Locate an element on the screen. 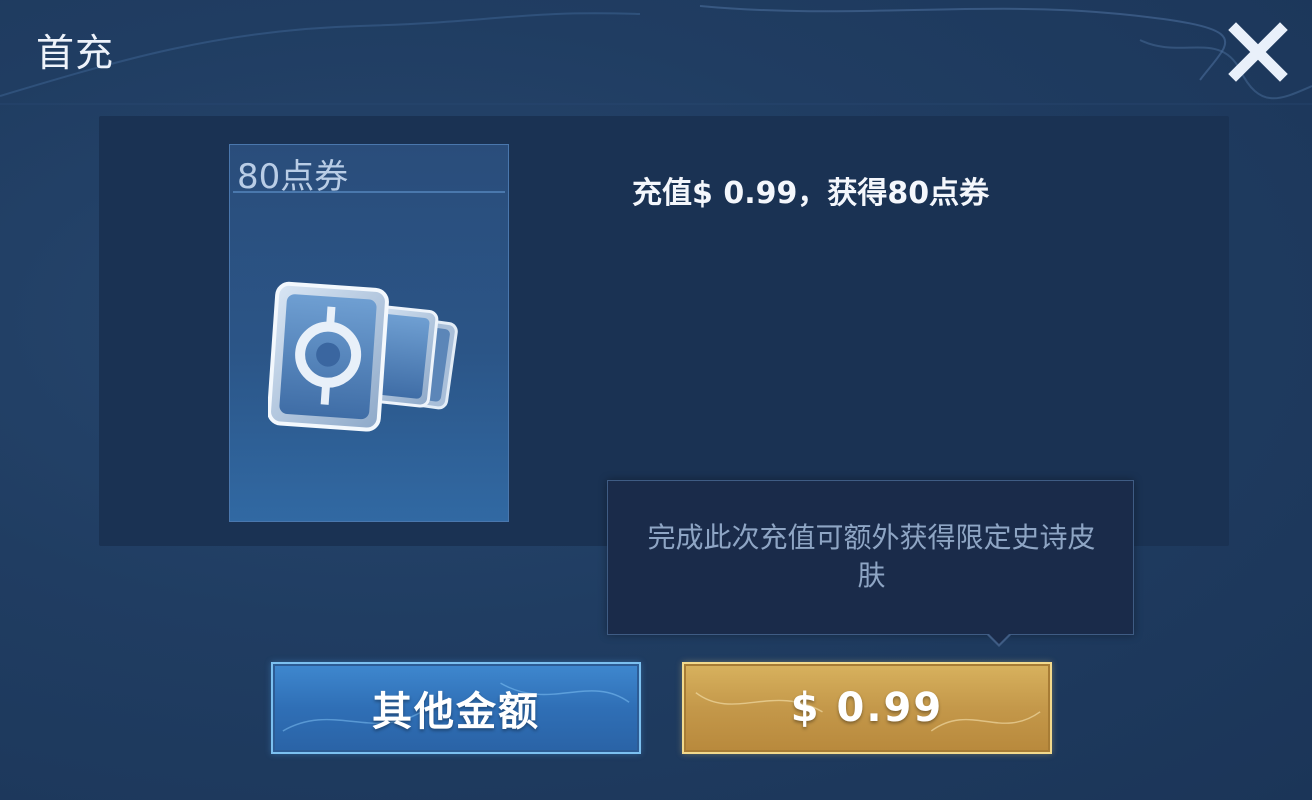 The image size is (1312, 800). close-button is located at coordinates (1258, 52).